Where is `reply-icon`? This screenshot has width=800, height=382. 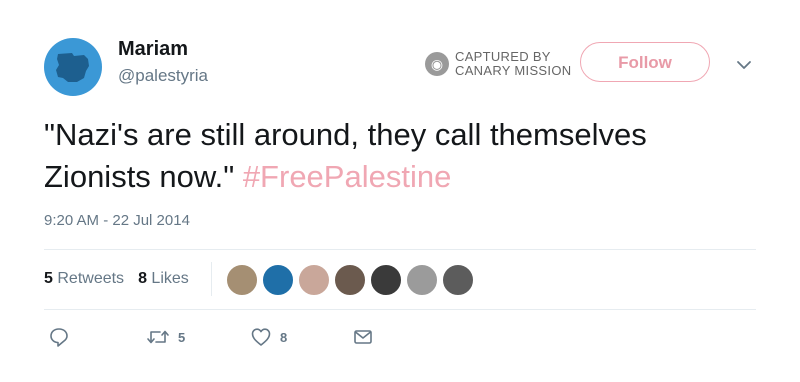
reply-icon is located at coordinates (59, 337).